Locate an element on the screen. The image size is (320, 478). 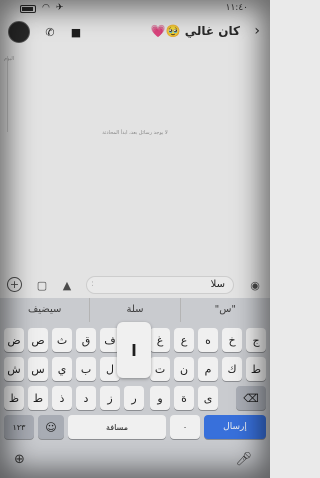
key: ذ is located at coordinates (62, 398).